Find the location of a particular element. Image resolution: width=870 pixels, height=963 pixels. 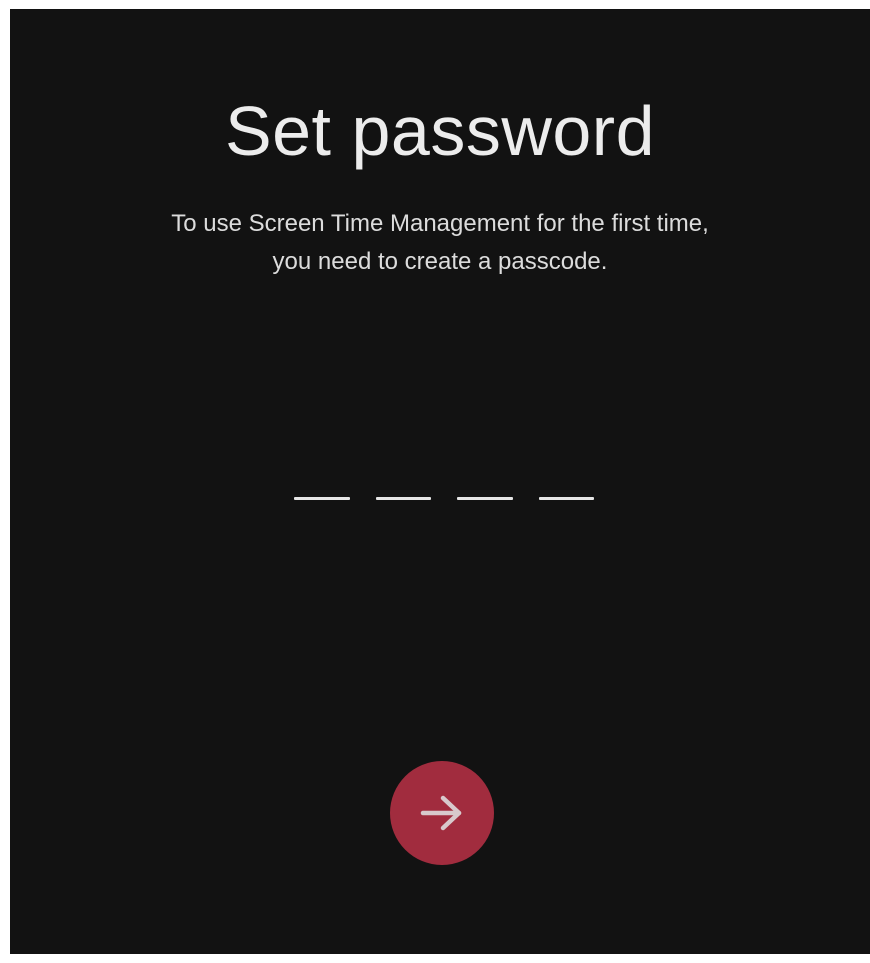

next-button is located at coordinates (442, 813).